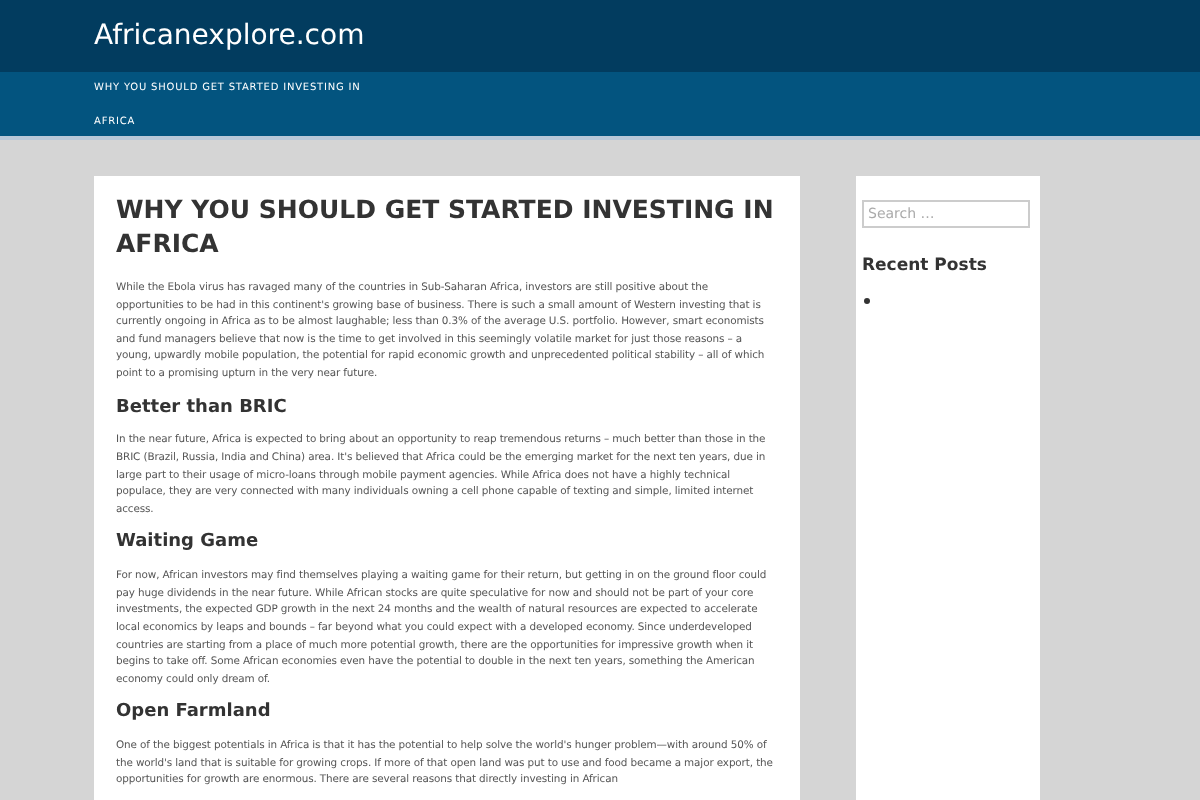 The image size is (1200, 800). What do you see at coordinates (446, 226) in the screenshot?
I see `article-title: WHY YOU SHOULD GET STARTED INVESTING IN AFRICA` at bounding box center [446, 226].